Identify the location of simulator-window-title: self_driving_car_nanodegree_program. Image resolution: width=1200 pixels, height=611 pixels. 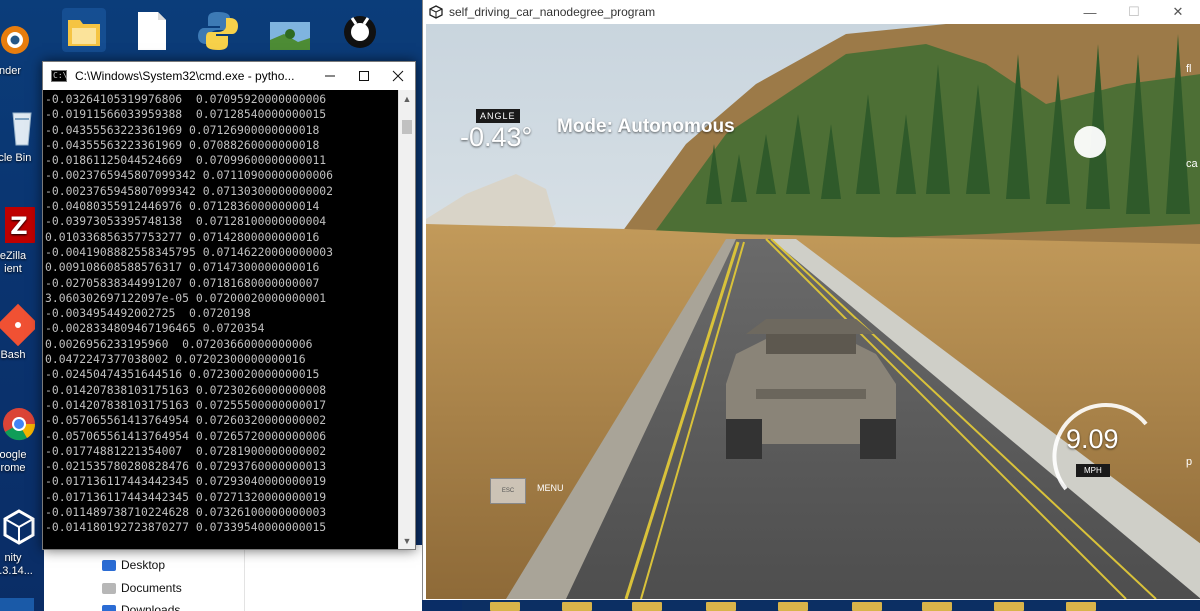
(552, 12).